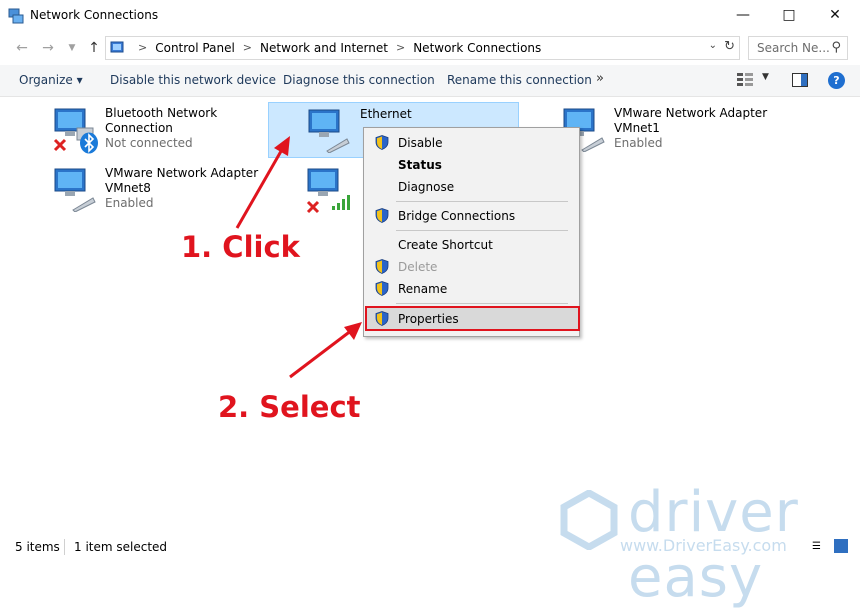  What do you see at coordinates (325, 350) in the screenshot?
I see `arrow-to-properties` at bounding box center [325, 350].